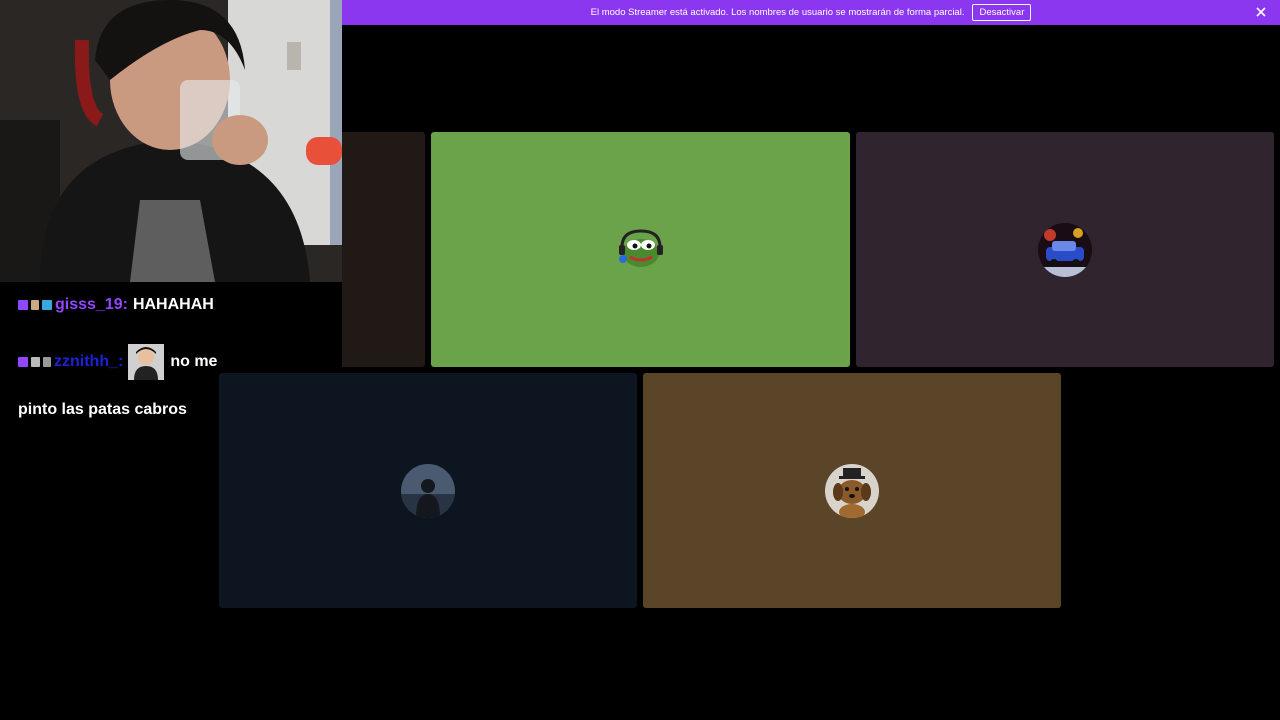 This screenshot has height=720, width=1280. I want to click on deactivate-button: Desactivar, so click(1002, 12).